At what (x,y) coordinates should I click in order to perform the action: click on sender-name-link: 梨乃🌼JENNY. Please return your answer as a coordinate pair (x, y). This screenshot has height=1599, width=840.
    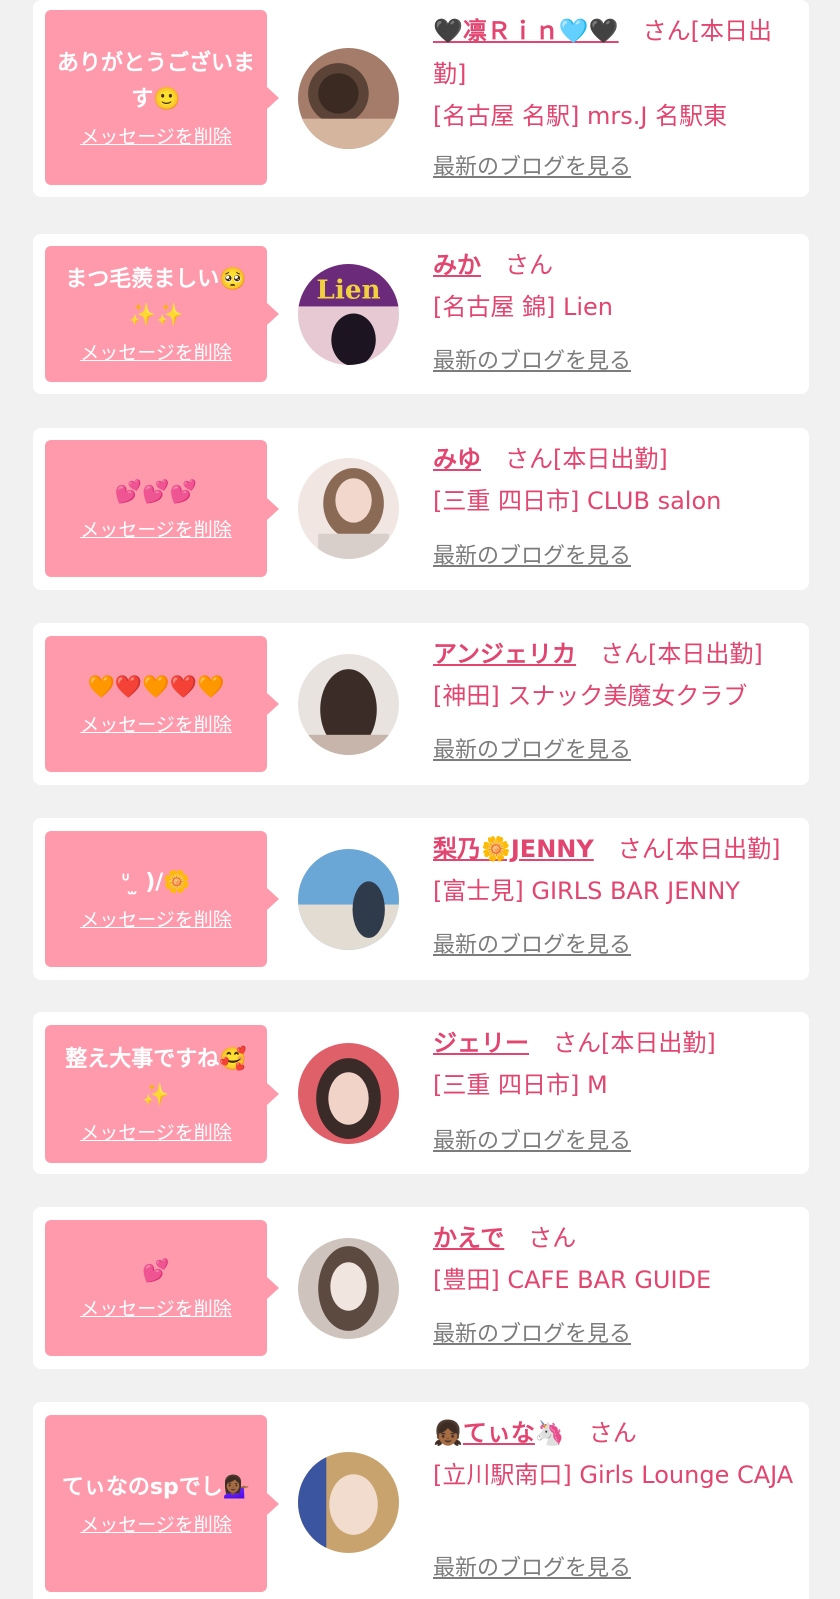
    Looking at the image, I should click on (513, 849).